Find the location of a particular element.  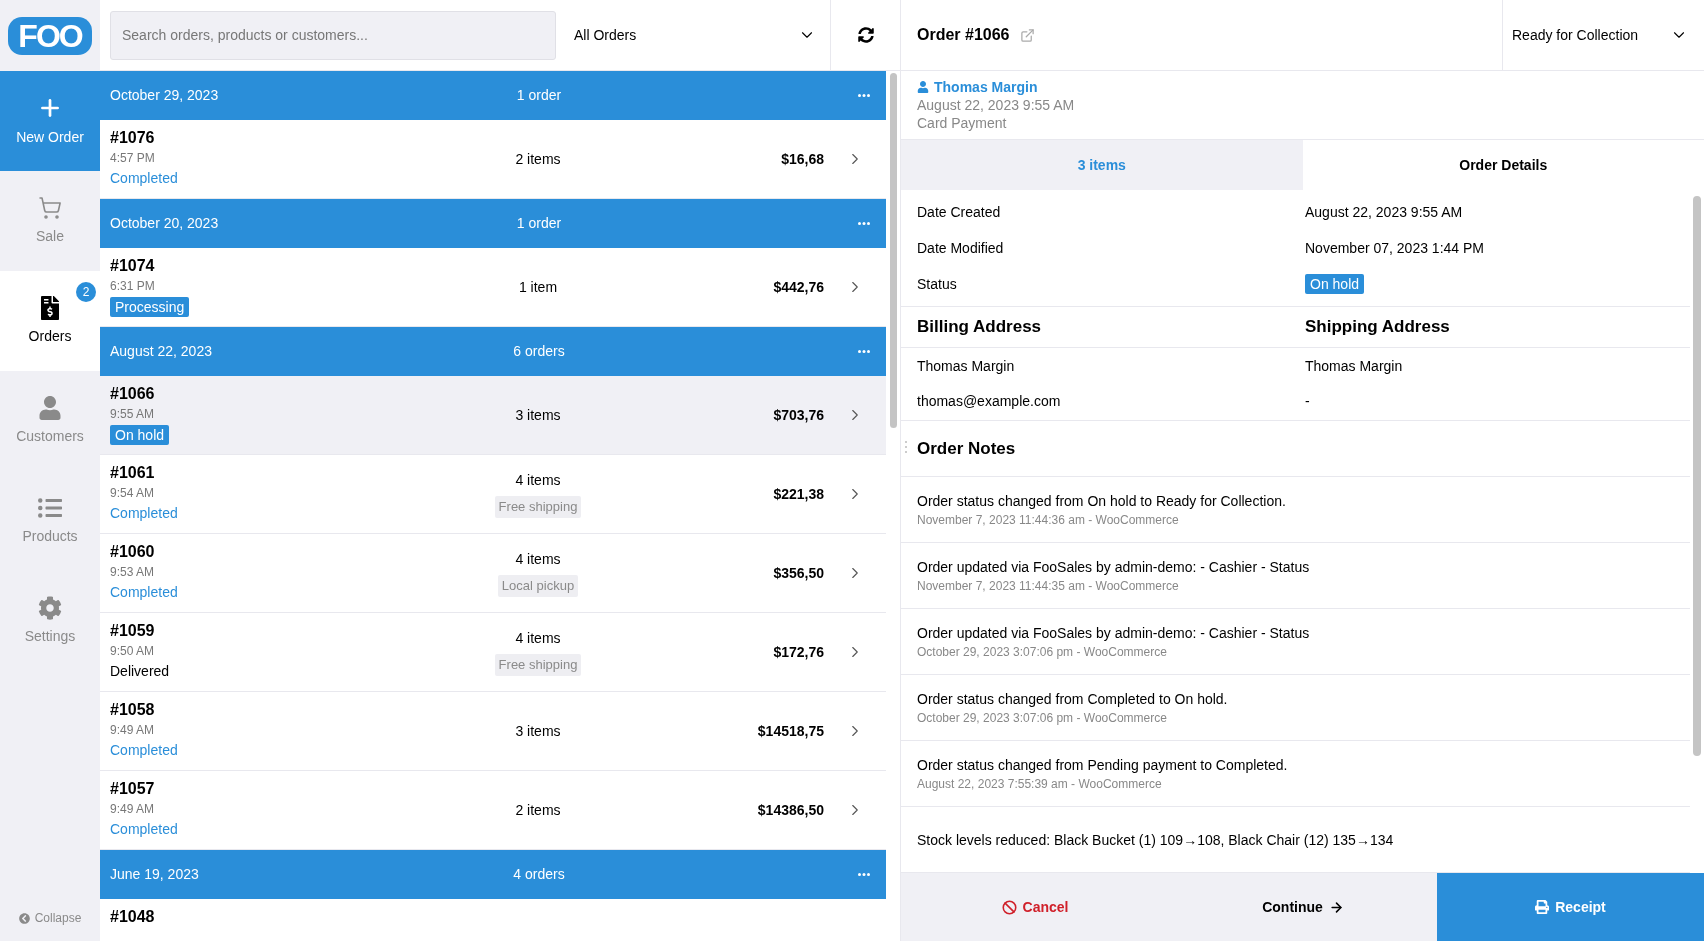

note-meta: August 22, 2023 7:55:39 am - WooCommerce is located at coordinates (1039, 784).